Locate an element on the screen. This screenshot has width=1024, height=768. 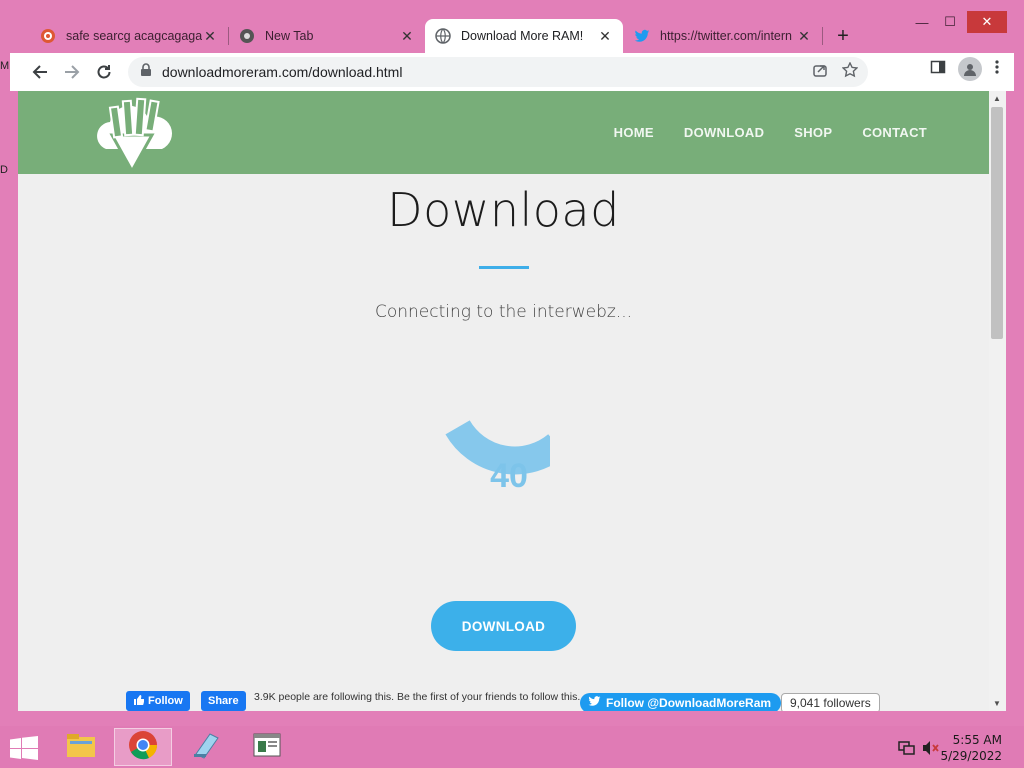
tab-title: Download More RAM! is located at coordinates (522, 36).